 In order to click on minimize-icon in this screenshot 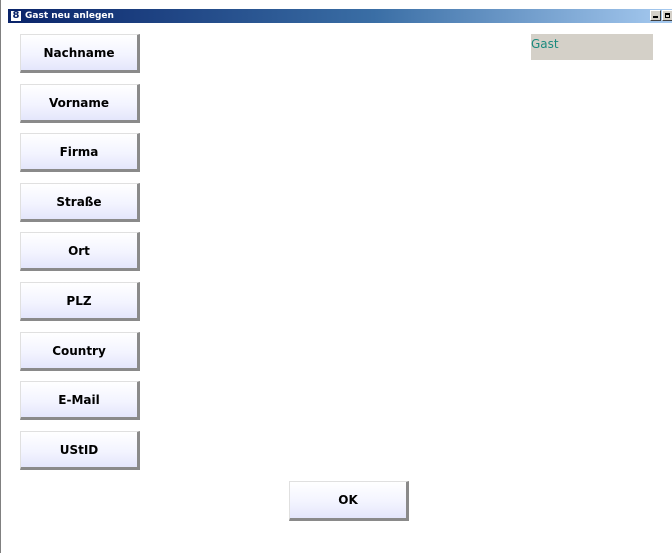, I will do `click(655, 17)`.